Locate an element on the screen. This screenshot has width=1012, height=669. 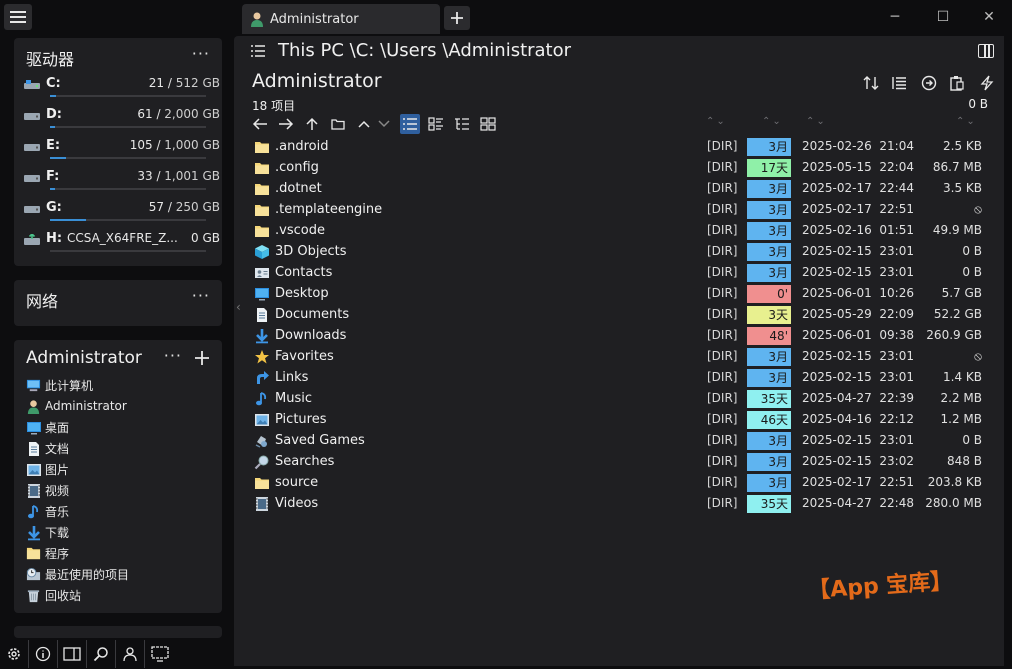
info-button is located at coordinates (43, 653).